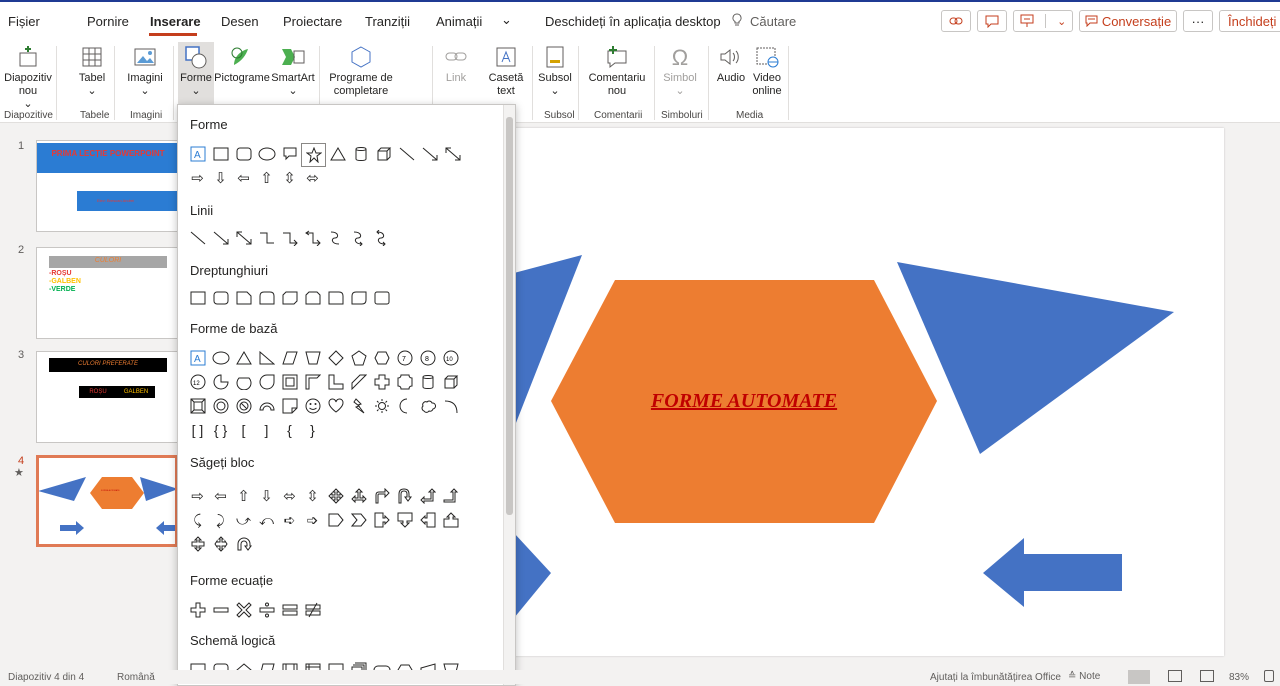 The width and height of the screenshot is (1280, 686). What do you see at coordinates (312, 21) in the screenshot?
I see `menu-design: Proiectare` at bounding box center [312, 21].